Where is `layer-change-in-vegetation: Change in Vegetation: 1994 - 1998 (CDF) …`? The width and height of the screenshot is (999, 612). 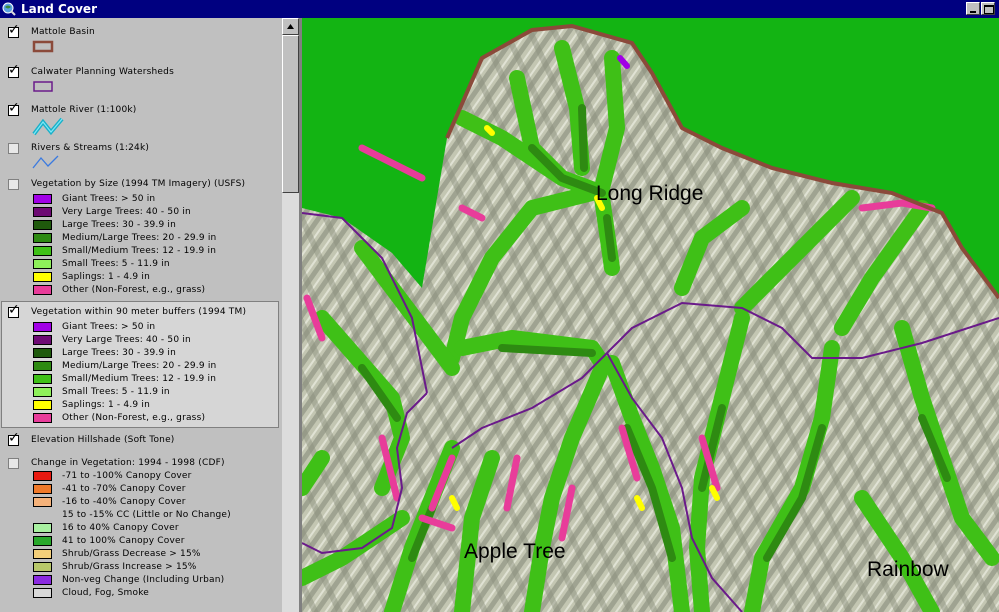 layer-change-in-vegetation: Change in Vegetation: 1994 - 1998 (CDF) … is located at coordinates (141, 533).